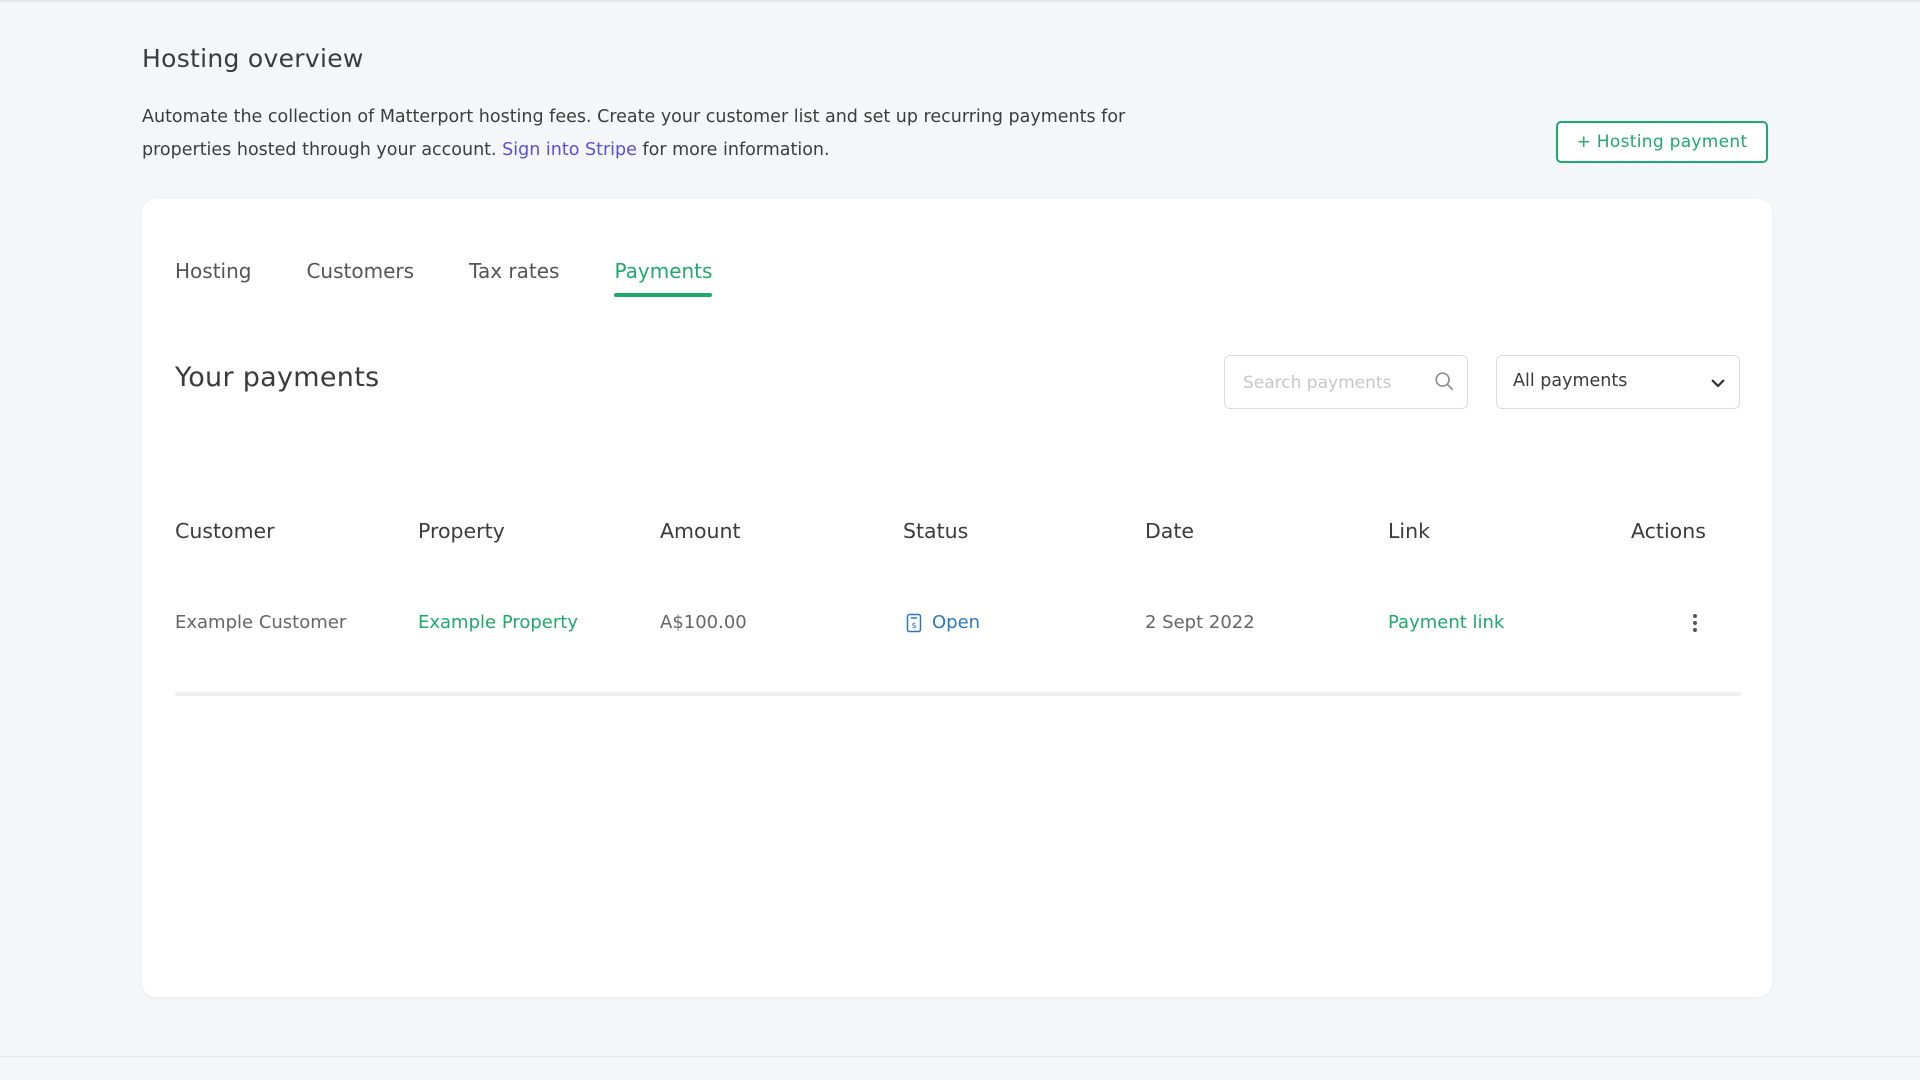 The width and height of the screenshot is (1920, 1080). I want to click on payment-filter-select: All payments, so click(1618, 382).